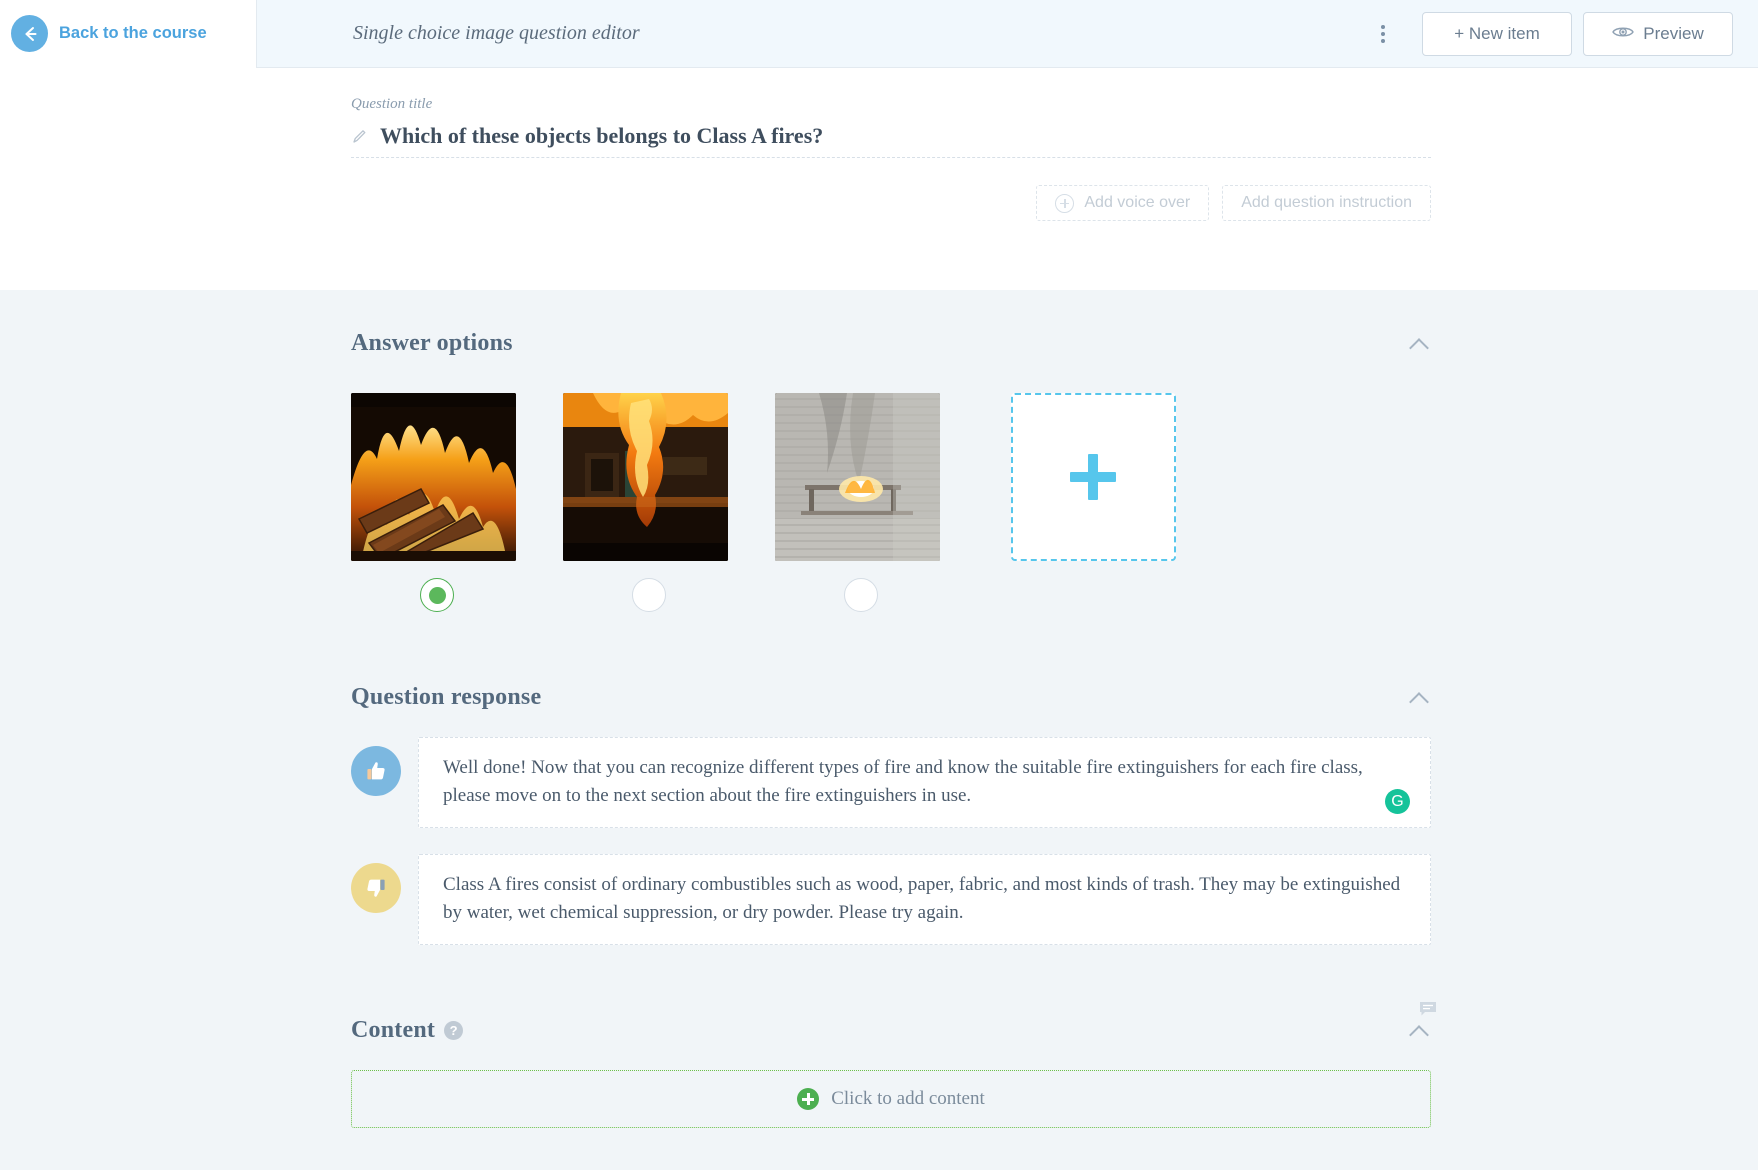 The height and width of the screenshot is (1170, 1758). I want to click on eye-icon, so click(1623, 34).